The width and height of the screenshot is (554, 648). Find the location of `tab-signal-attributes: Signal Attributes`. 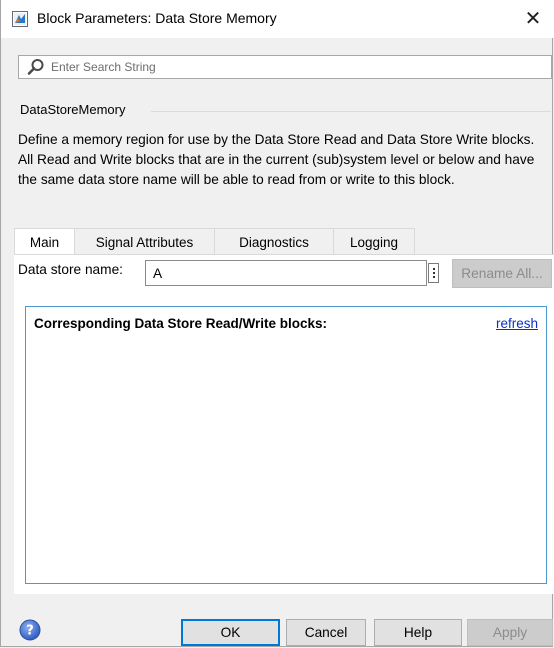

tab-signal-attributes: Signal Attributes is located at coordinates (144, 241).